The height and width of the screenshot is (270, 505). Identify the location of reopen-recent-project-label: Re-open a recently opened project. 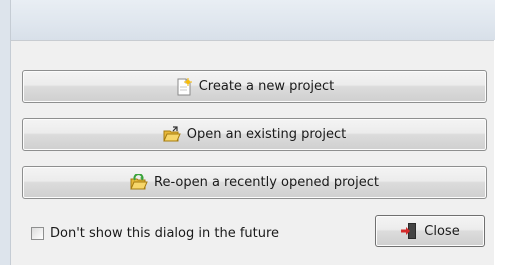
(266, 182).